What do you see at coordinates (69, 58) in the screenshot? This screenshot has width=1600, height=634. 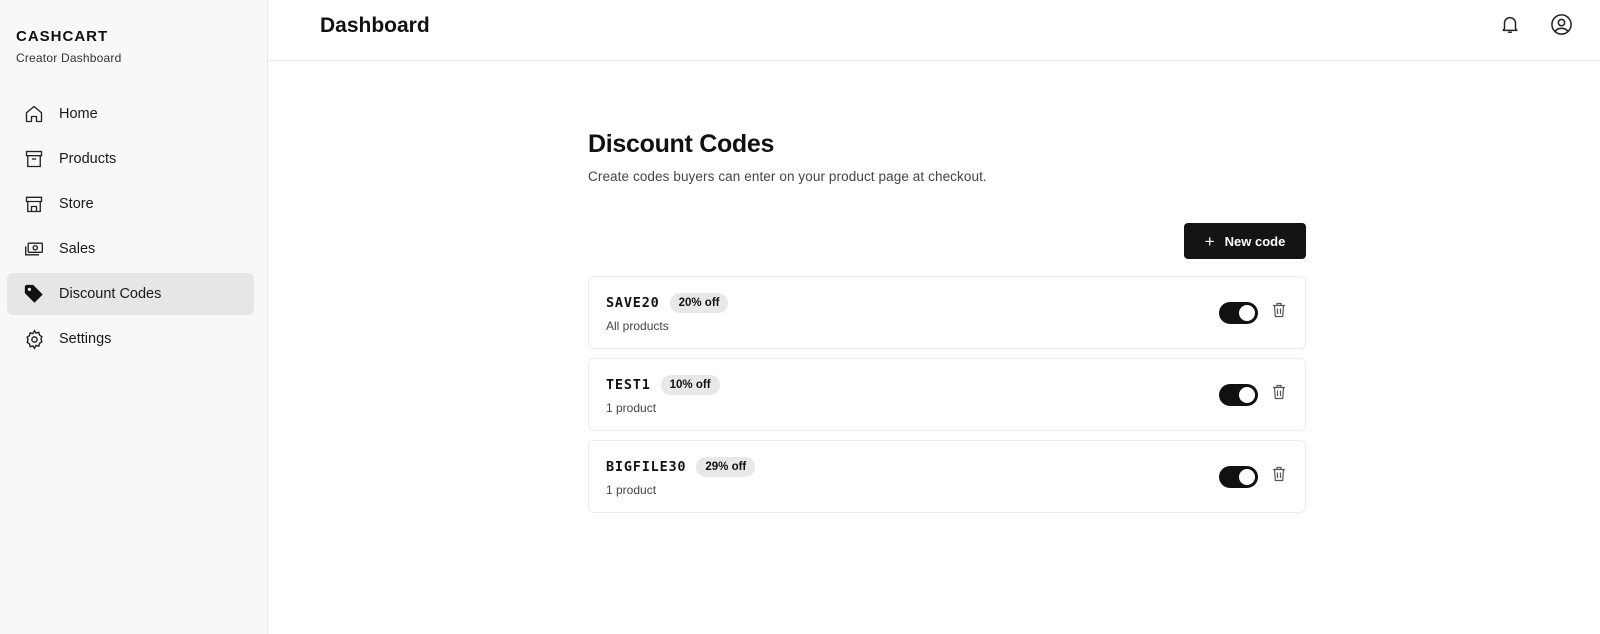 I see `brand-subtitle: Creator Dashboard` at bounding box center [69, 58].